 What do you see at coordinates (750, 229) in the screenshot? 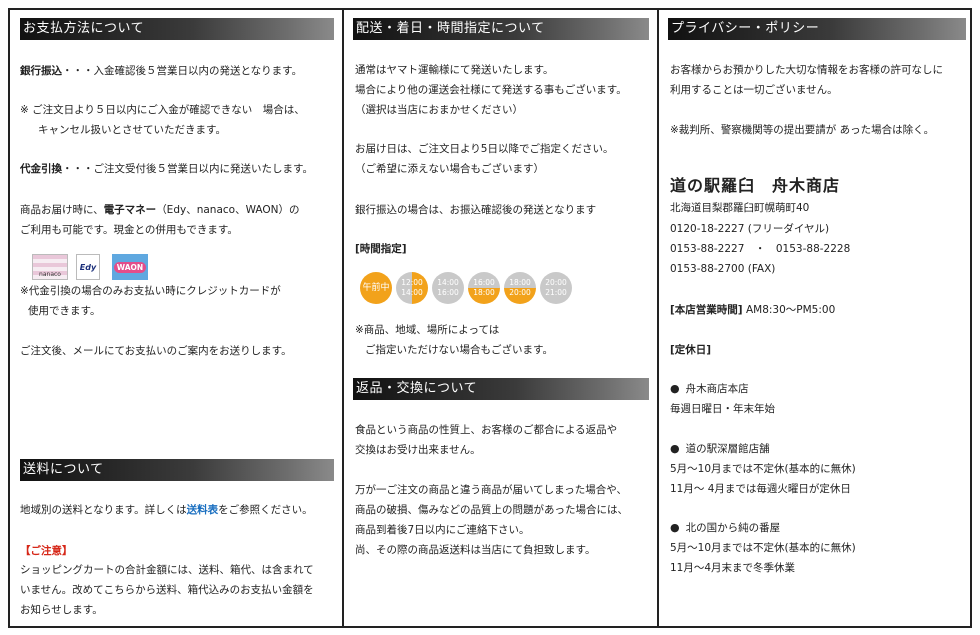
I see `shop-tel-free: 0120-18-2227 (フリーダイヤル)` at bounding box center [750, 229].